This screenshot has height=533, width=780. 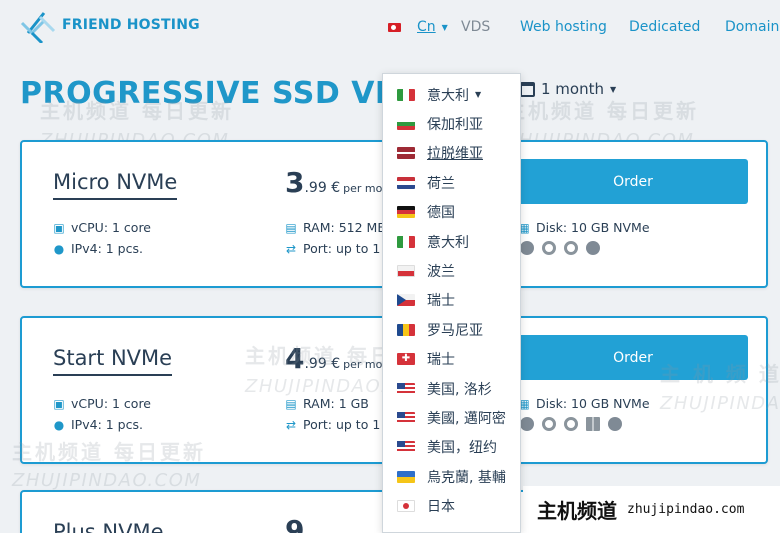 What do you see at coordinates (451, 476) in the screenshot?
I see `dropdown-item-ukraine: 烏克蘭, 基輔` at bounding box center [451, 476].